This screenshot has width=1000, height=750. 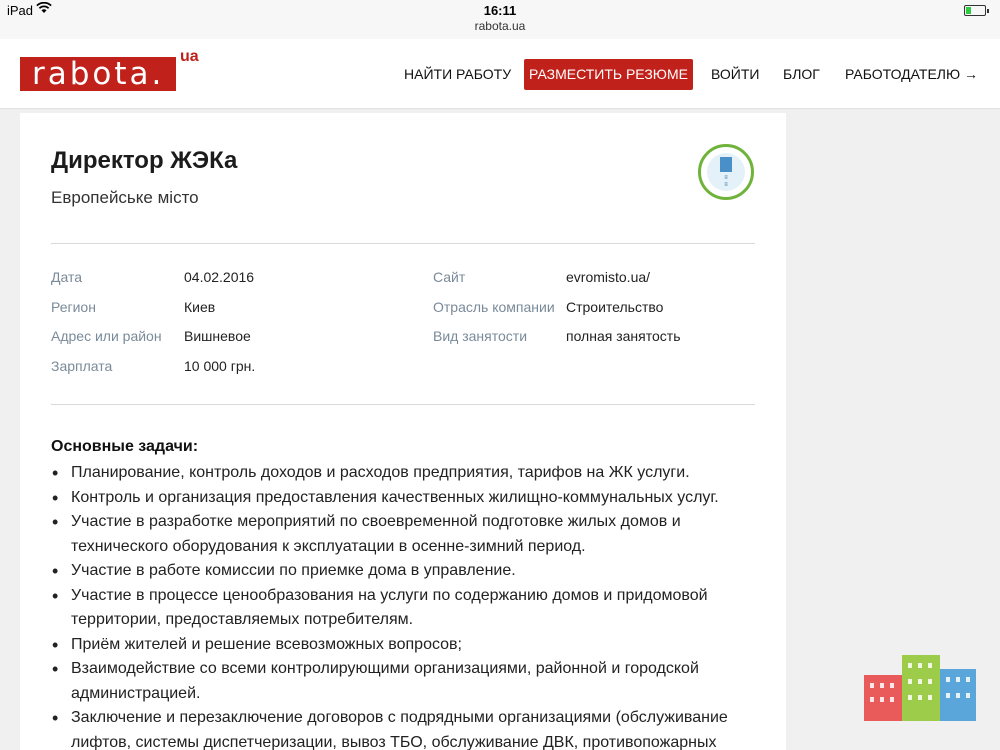 What do you see at coordinates (189, 56) in the screenshot?
I see `logo-suffix: ua` at bounding box center [189, 56].